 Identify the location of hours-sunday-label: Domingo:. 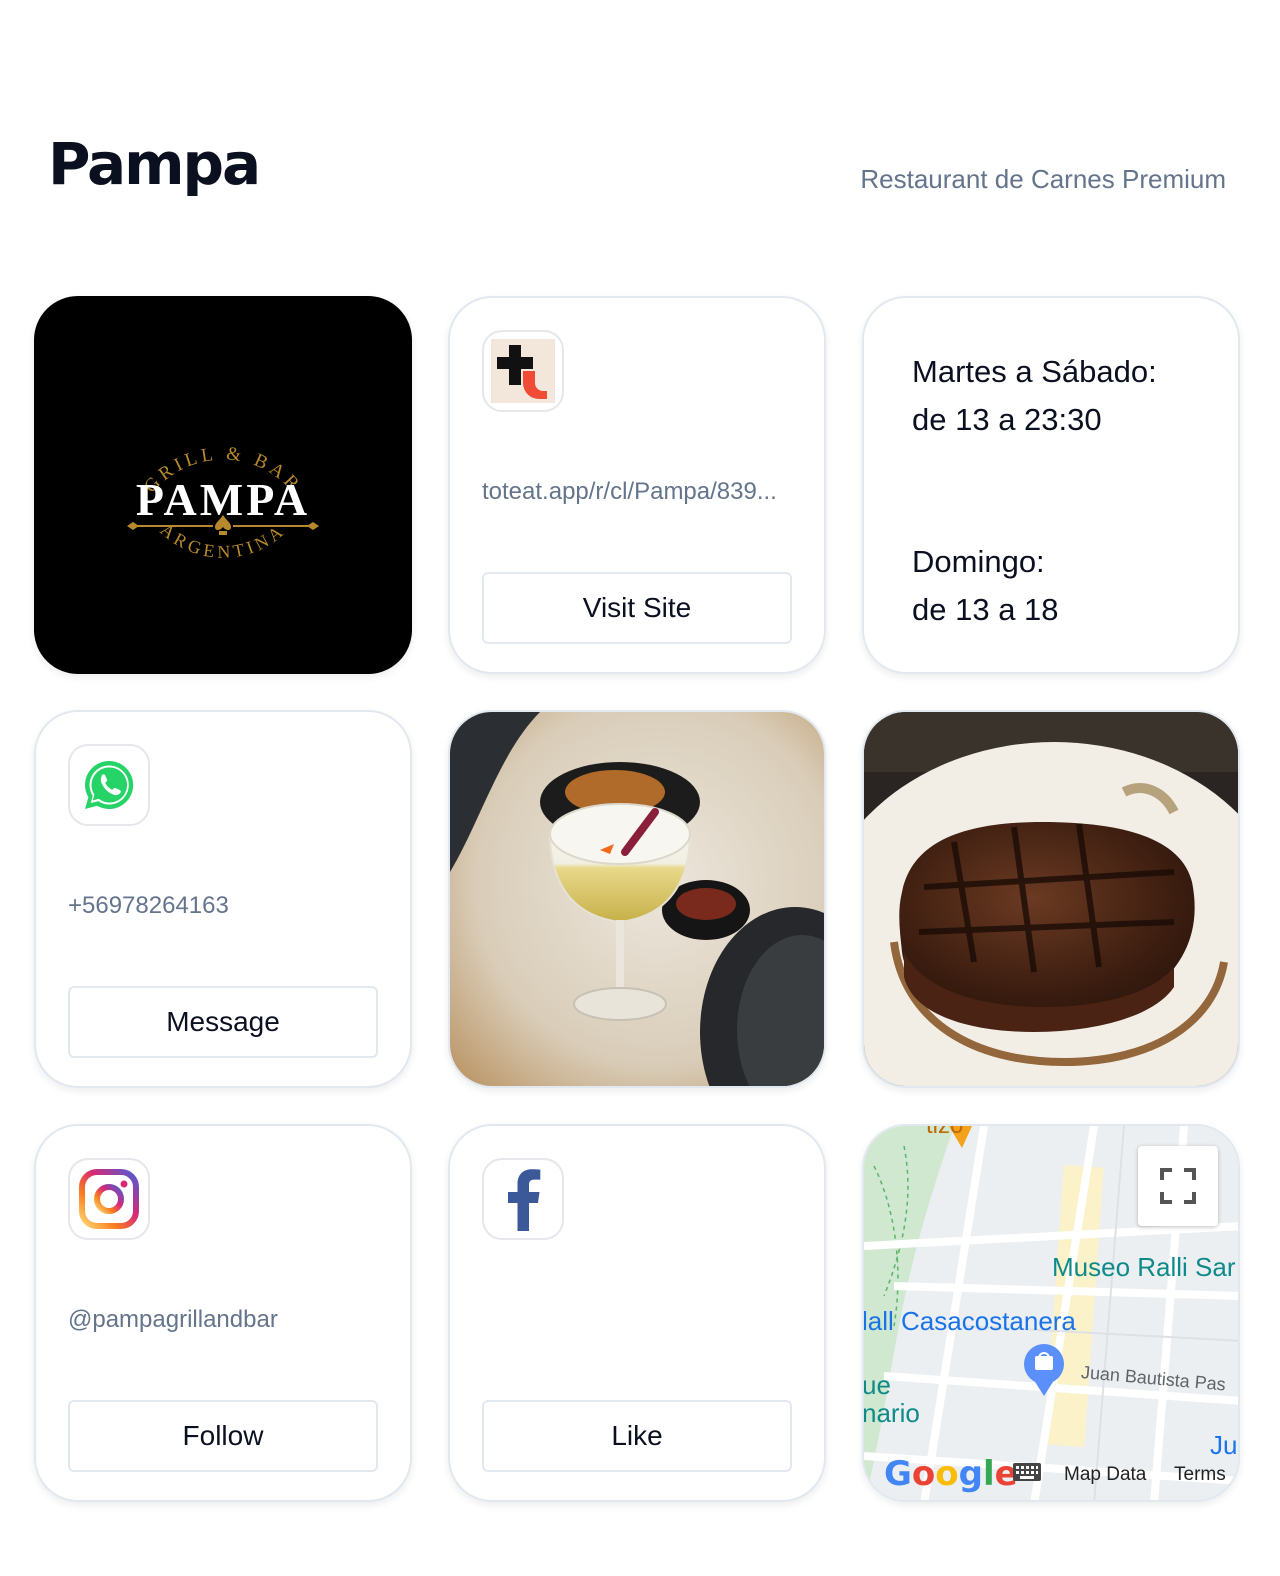
(978, 561).